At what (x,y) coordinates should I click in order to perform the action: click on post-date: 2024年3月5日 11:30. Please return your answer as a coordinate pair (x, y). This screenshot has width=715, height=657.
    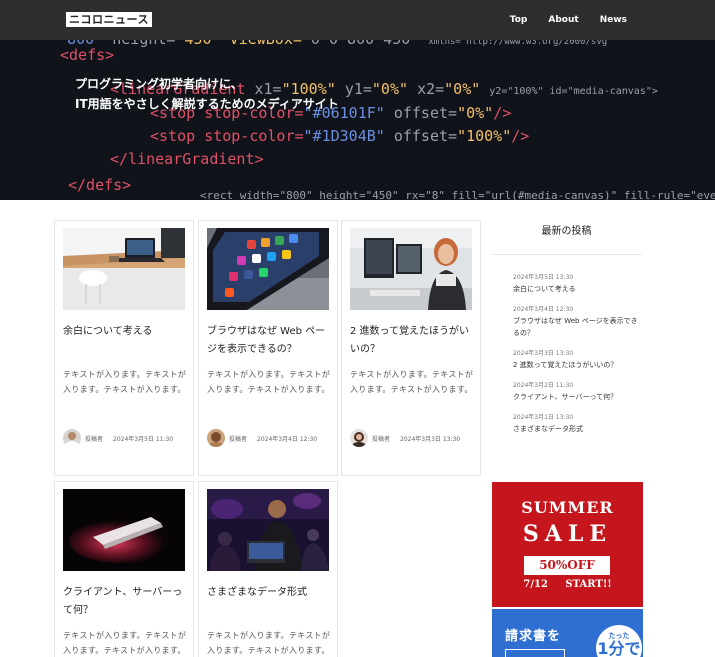
    Looking at the image, I should click on (143, 439).